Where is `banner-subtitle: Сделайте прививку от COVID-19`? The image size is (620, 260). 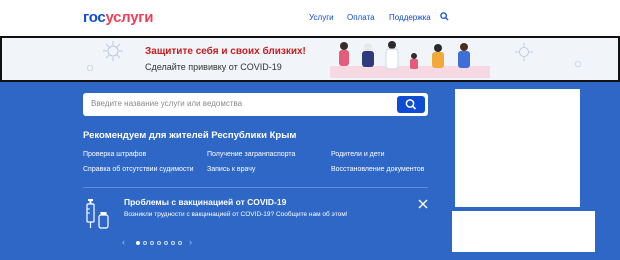 banner-subtitle: Сделайте прививку от COVID-19 is located at coordinates (213, 67).